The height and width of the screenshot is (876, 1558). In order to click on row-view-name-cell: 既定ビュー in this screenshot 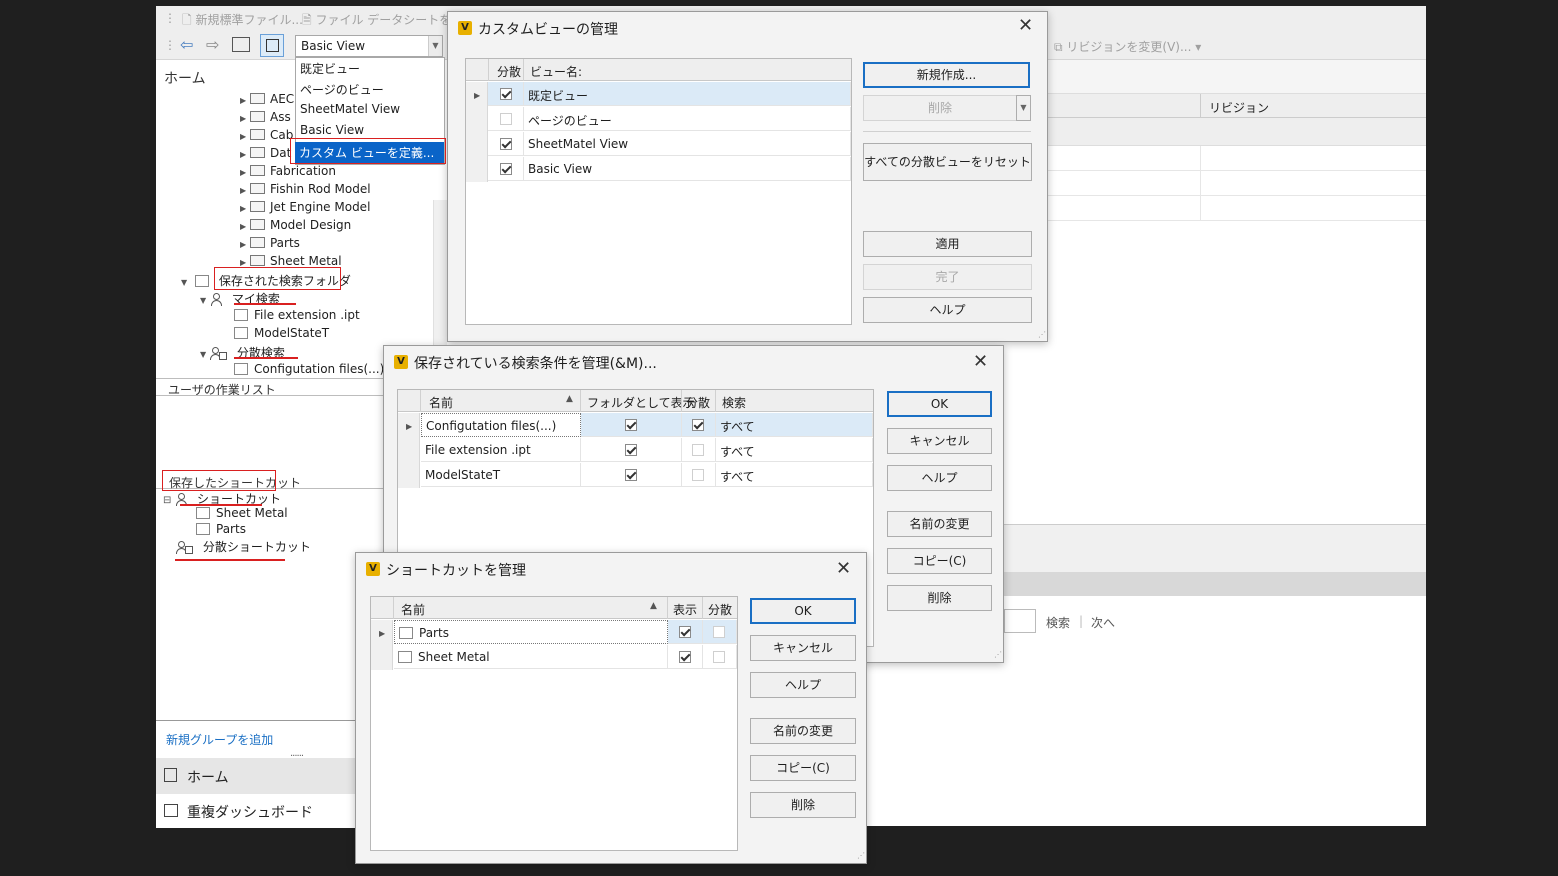, I will do `click(687, 94)`.